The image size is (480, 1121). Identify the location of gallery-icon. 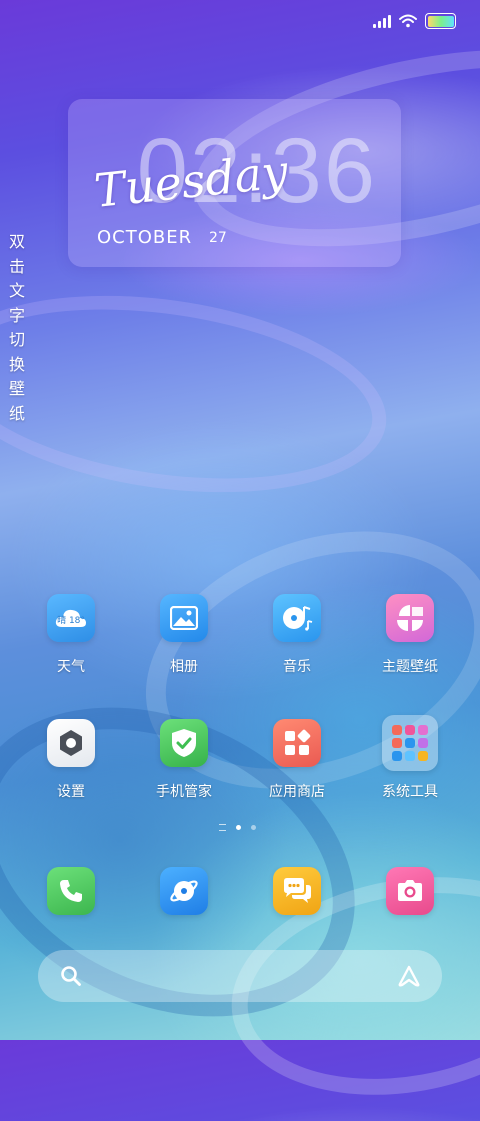
(184, 618).